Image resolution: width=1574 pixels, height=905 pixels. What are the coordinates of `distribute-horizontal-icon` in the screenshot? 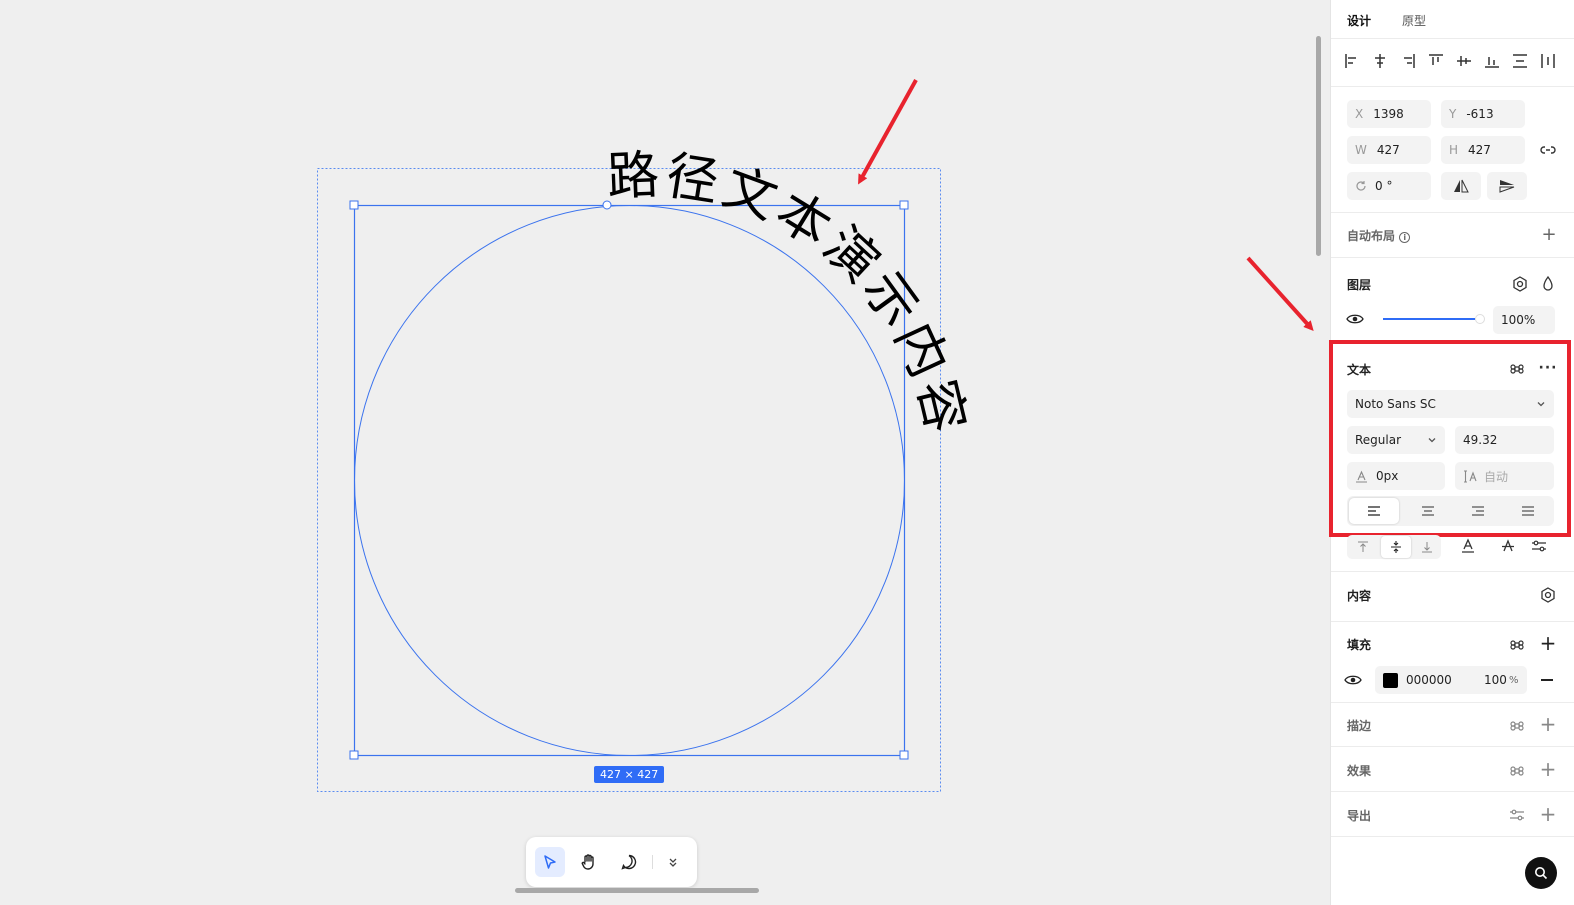 It's located at (1548, 61).